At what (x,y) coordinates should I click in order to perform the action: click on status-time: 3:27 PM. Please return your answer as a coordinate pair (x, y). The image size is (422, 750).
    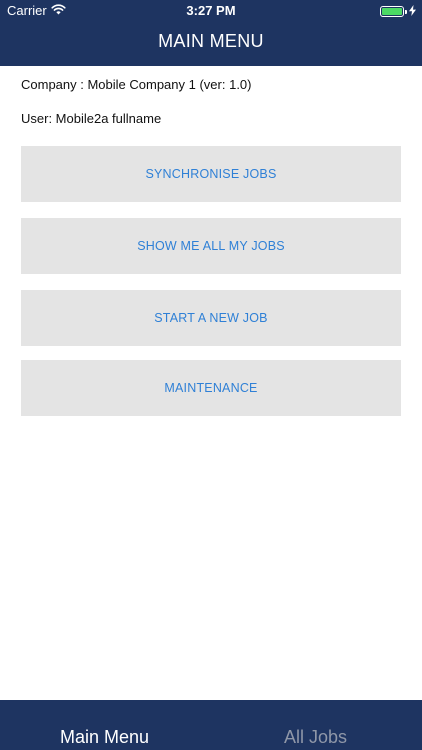
    Looking at the image, I should click on (211, 10).